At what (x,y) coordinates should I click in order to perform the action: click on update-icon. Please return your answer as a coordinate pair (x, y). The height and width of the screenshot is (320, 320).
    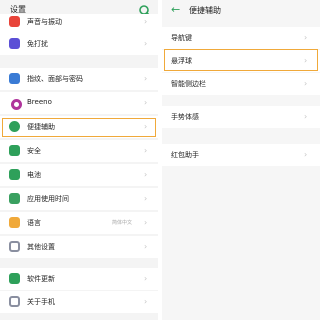
    Looking at the image, I should click on (14, 278).